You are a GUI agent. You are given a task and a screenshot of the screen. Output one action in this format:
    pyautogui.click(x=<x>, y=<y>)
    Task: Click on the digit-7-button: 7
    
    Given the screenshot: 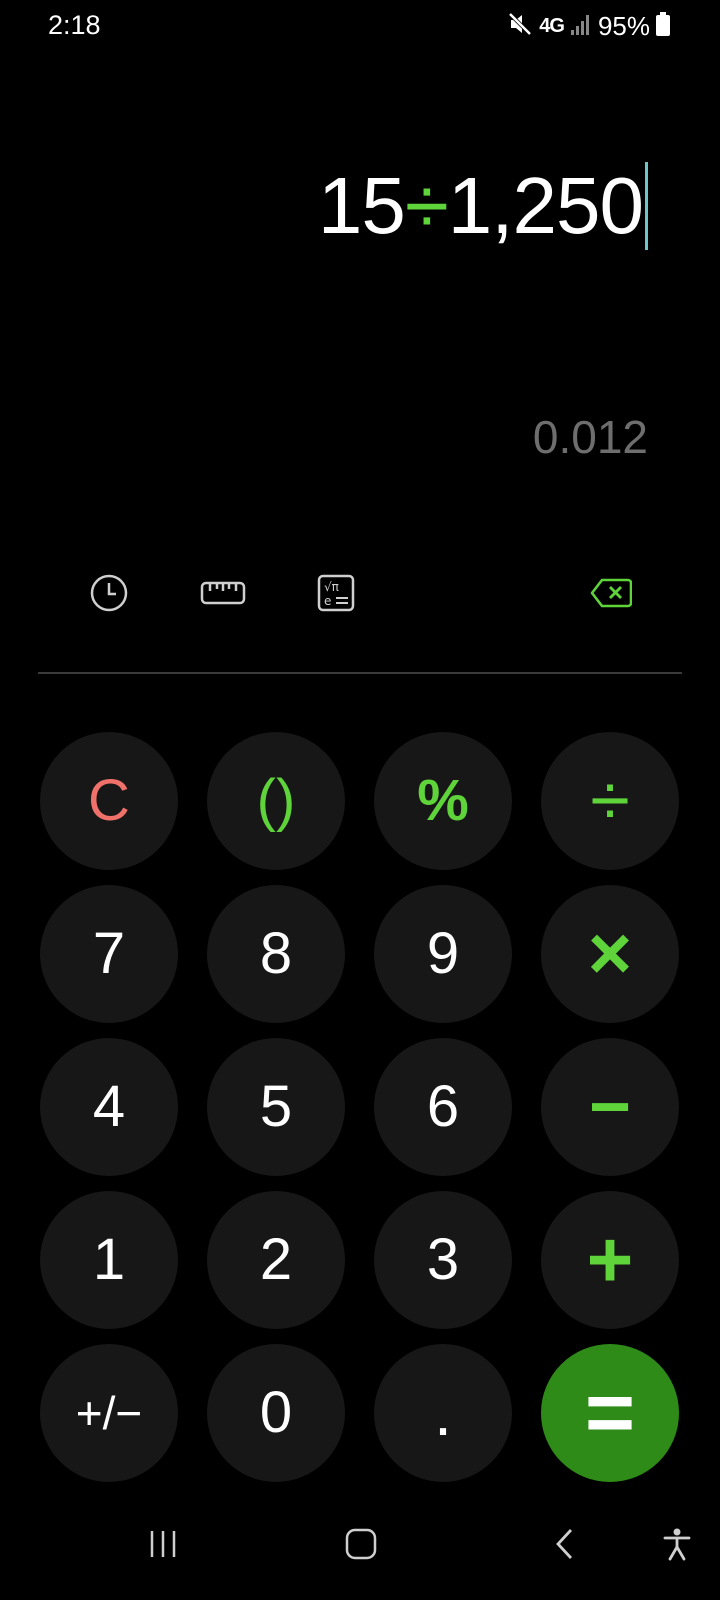 What is the action you would take?
    pyautogui.click(x=109, y=954)
    